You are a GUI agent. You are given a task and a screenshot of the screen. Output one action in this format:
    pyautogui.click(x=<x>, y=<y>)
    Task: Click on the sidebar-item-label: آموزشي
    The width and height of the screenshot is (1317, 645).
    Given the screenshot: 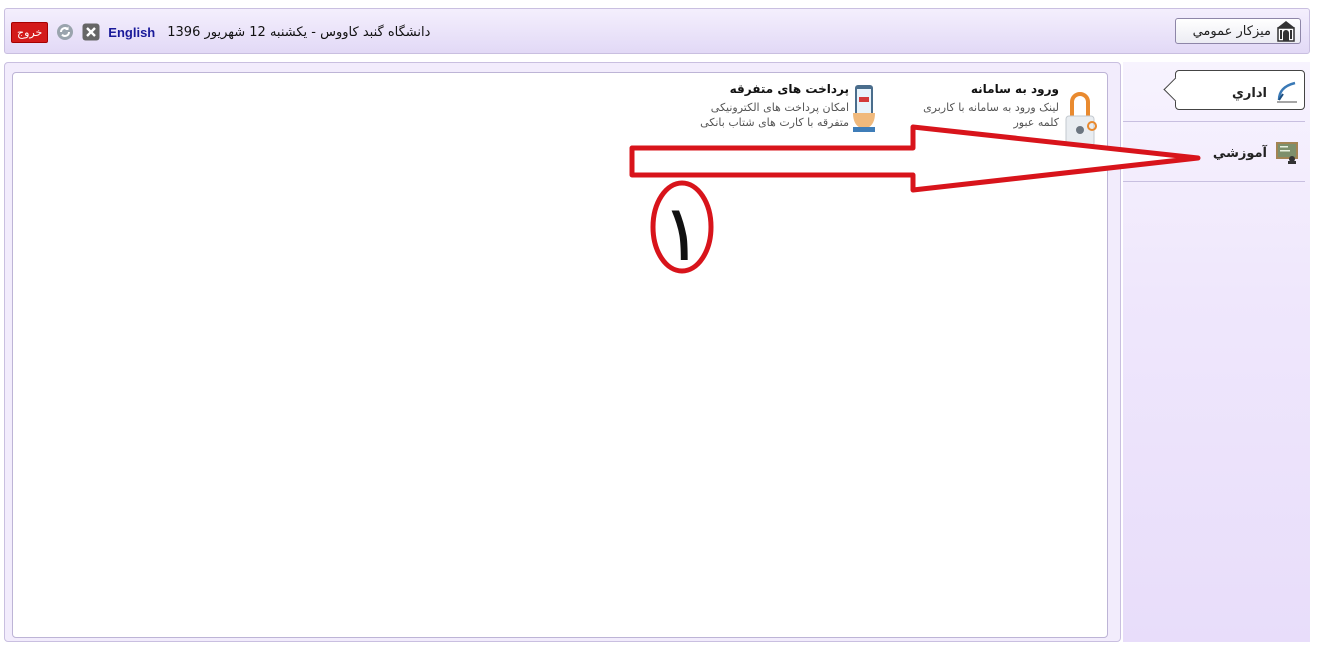 What is the action you would take?
    pyautogui.click(x=1239, y=153)
    